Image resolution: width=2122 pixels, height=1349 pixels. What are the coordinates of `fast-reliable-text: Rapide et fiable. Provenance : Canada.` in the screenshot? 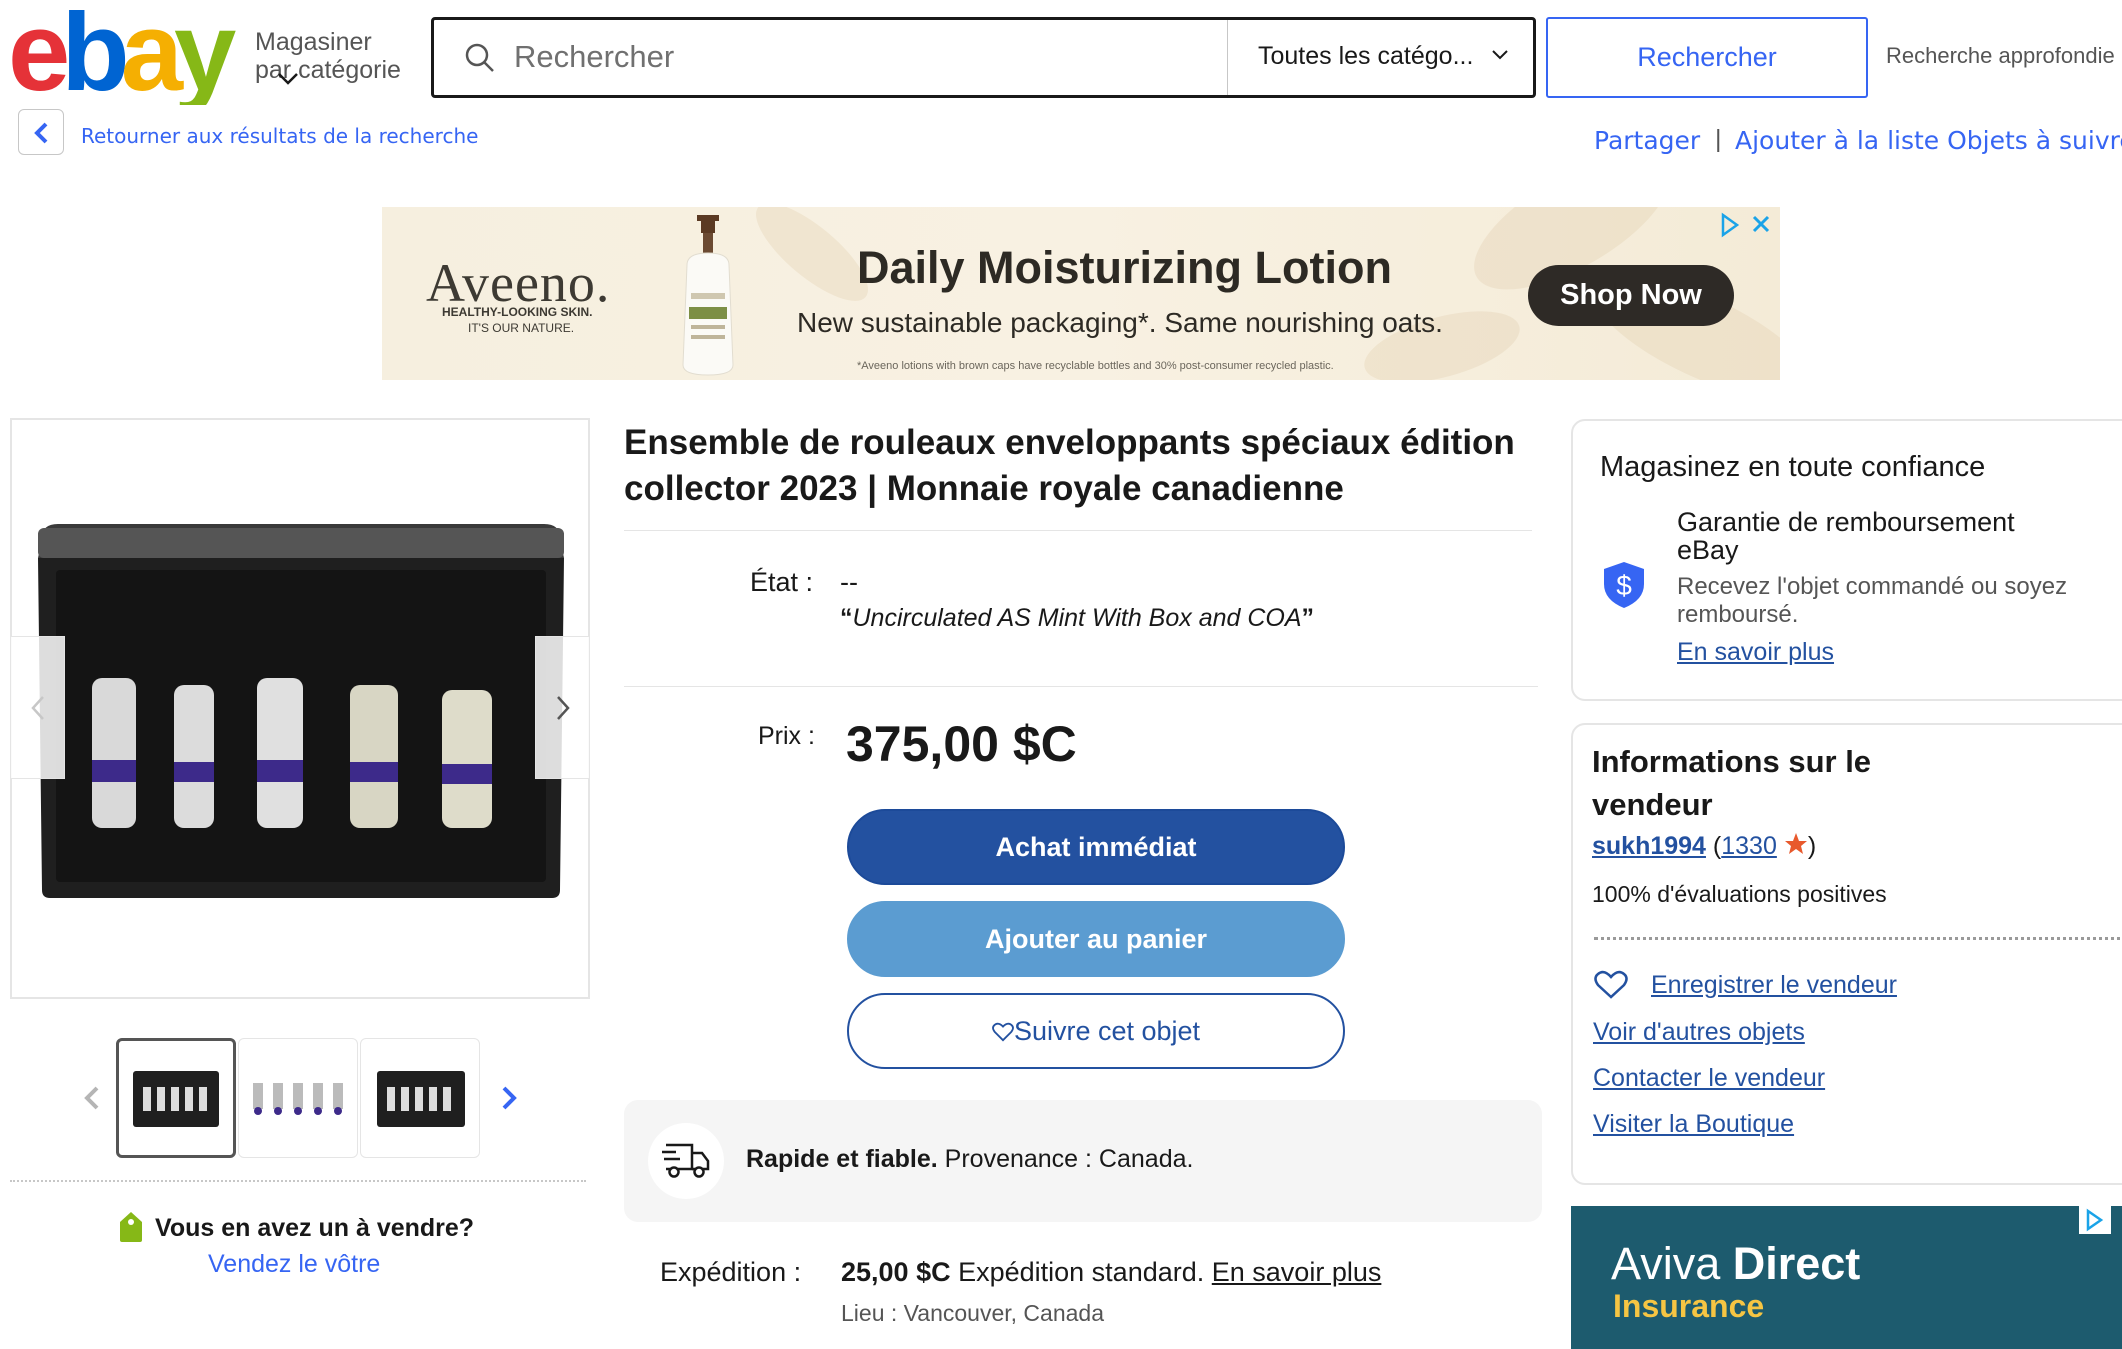 It's located at (969, 1159).